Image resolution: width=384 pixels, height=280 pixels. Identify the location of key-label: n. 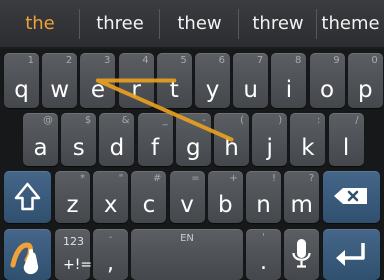
(263, 205).